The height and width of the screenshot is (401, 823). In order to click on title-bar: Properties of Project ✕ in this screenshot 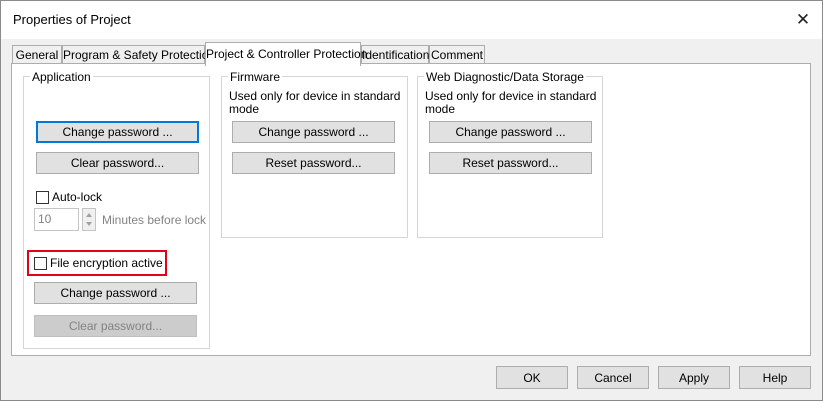, I will do `click(411, 20)`.